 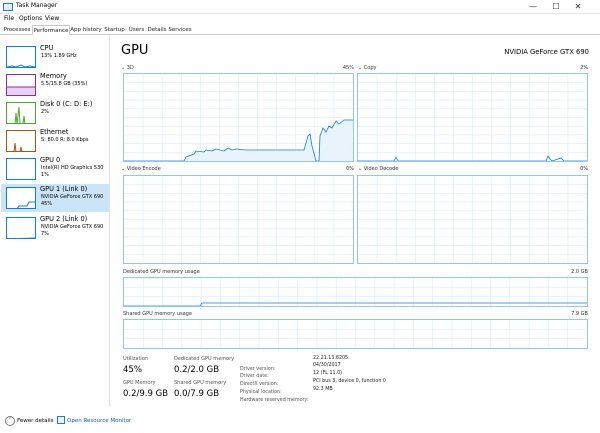 What do you see at coordinates (17, 30) in the screenshot?
I see `tab-processes: Processes` at bounding box center [17, 30].